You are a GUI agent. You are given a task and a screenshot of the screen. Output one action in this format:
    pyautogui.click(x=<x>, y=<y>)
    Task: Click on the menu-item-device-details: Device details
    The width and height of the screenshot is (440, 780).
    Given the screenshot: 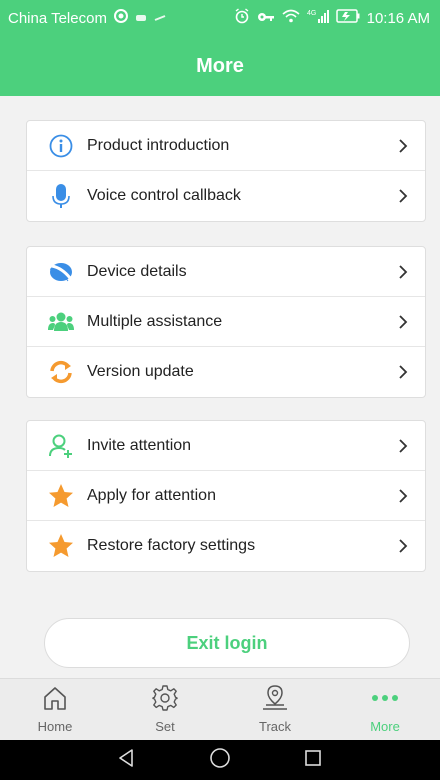 What is the action you would take?
    pyautogui.click(x=226, y=272)
    